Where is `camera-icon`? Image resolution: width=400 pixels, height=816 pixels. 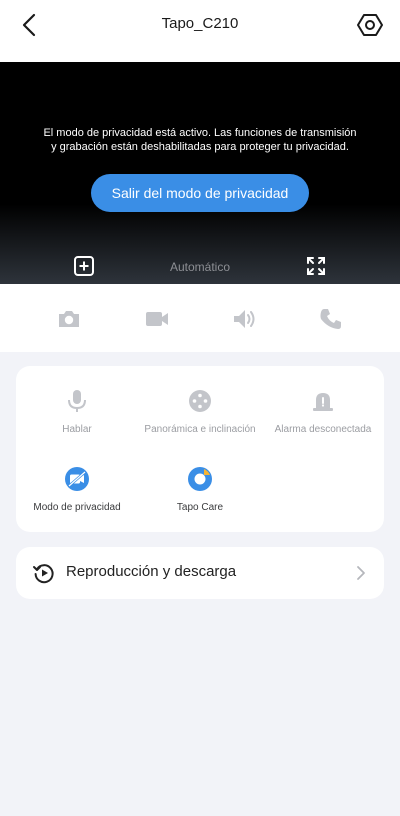 camera-icon is located at coordinates (69, 319).